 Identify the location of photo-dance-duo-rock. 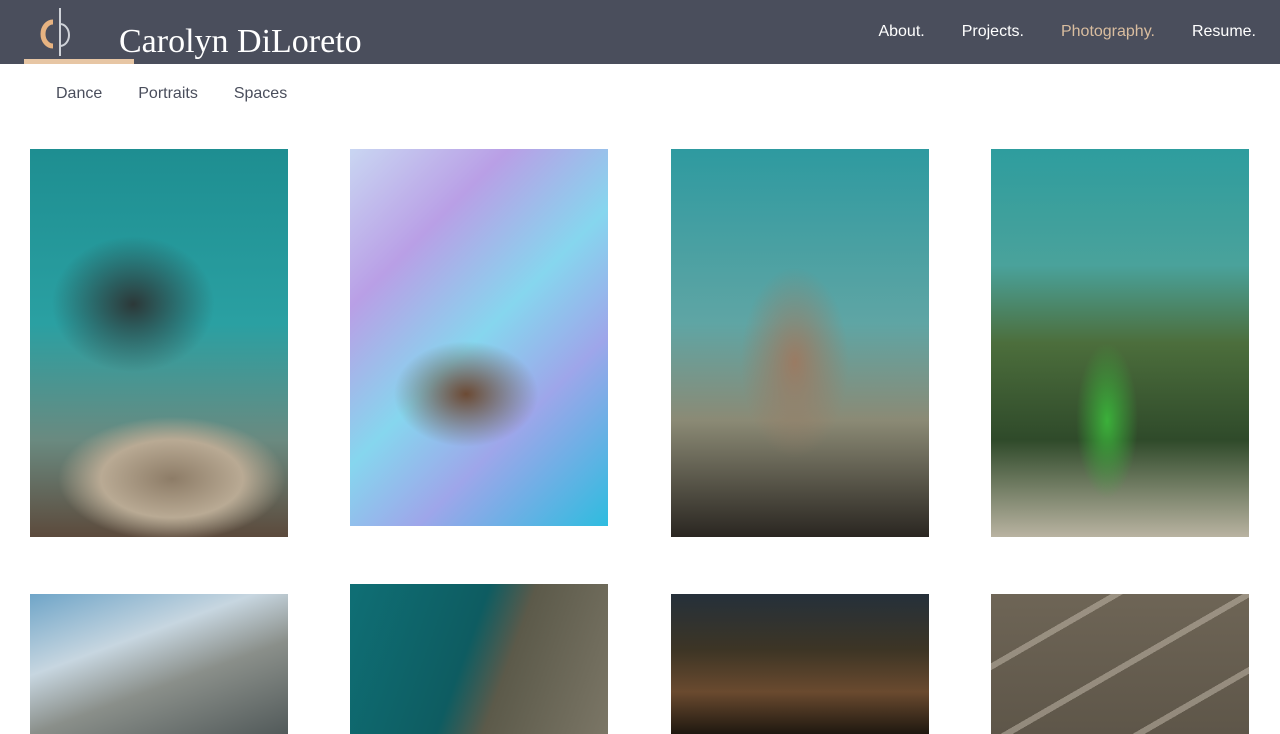
(159, 343).